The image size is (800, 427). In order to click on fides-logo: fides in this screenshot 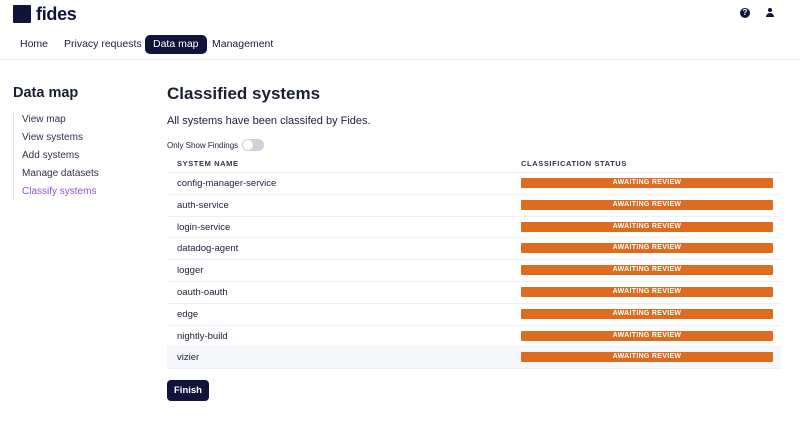, I will do `click(45, 14)`.